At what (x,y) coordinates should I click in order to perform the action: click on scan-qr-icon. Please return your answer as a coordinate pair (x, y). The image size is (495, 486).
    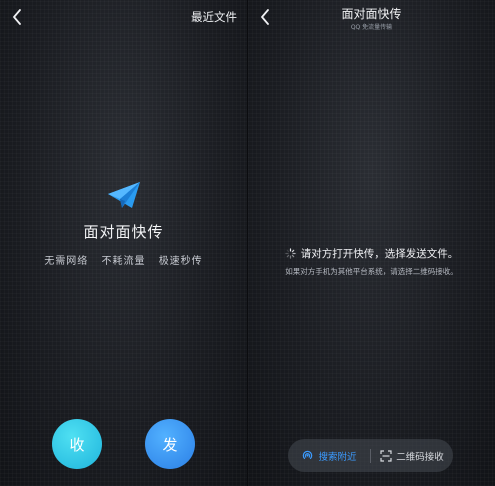
    Looking at the image, I should click on (386, 455).